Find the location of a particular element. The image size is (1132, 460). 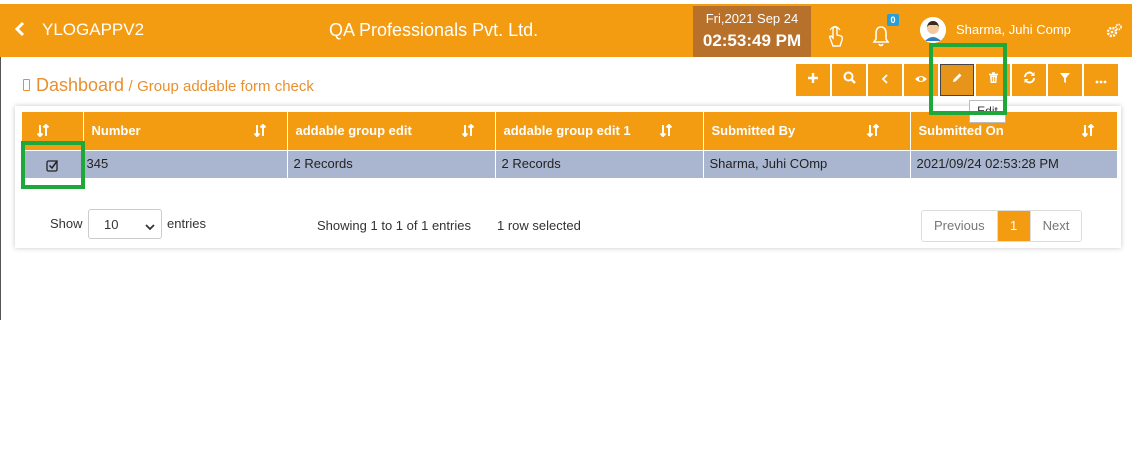

info-prefix: Showing is located at coordinates (344, 225).